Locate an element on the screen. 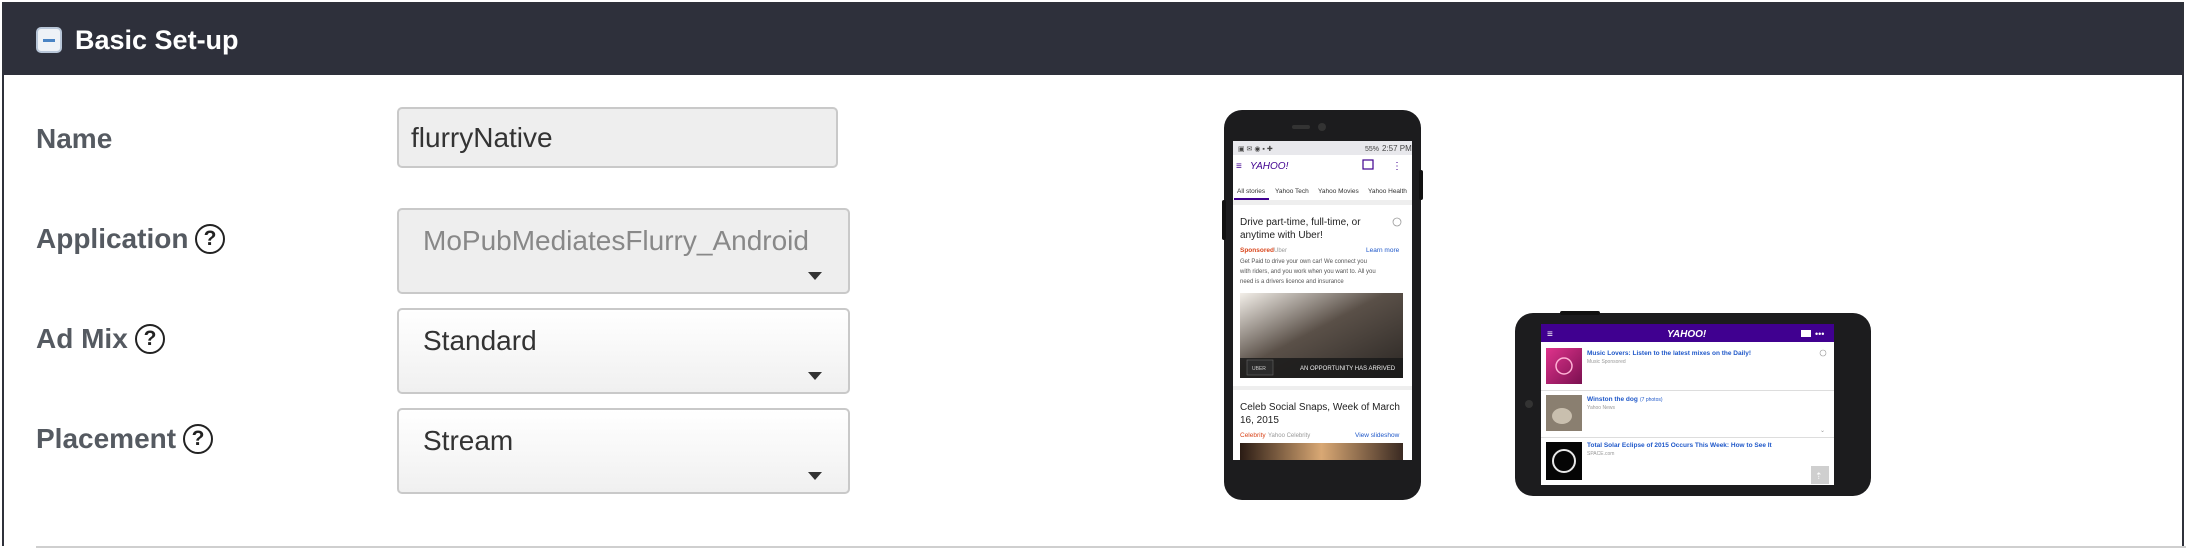 The width and height of the screenshot is (2186, 548). more-icon: ••• is located at coordinates (1819, 334).